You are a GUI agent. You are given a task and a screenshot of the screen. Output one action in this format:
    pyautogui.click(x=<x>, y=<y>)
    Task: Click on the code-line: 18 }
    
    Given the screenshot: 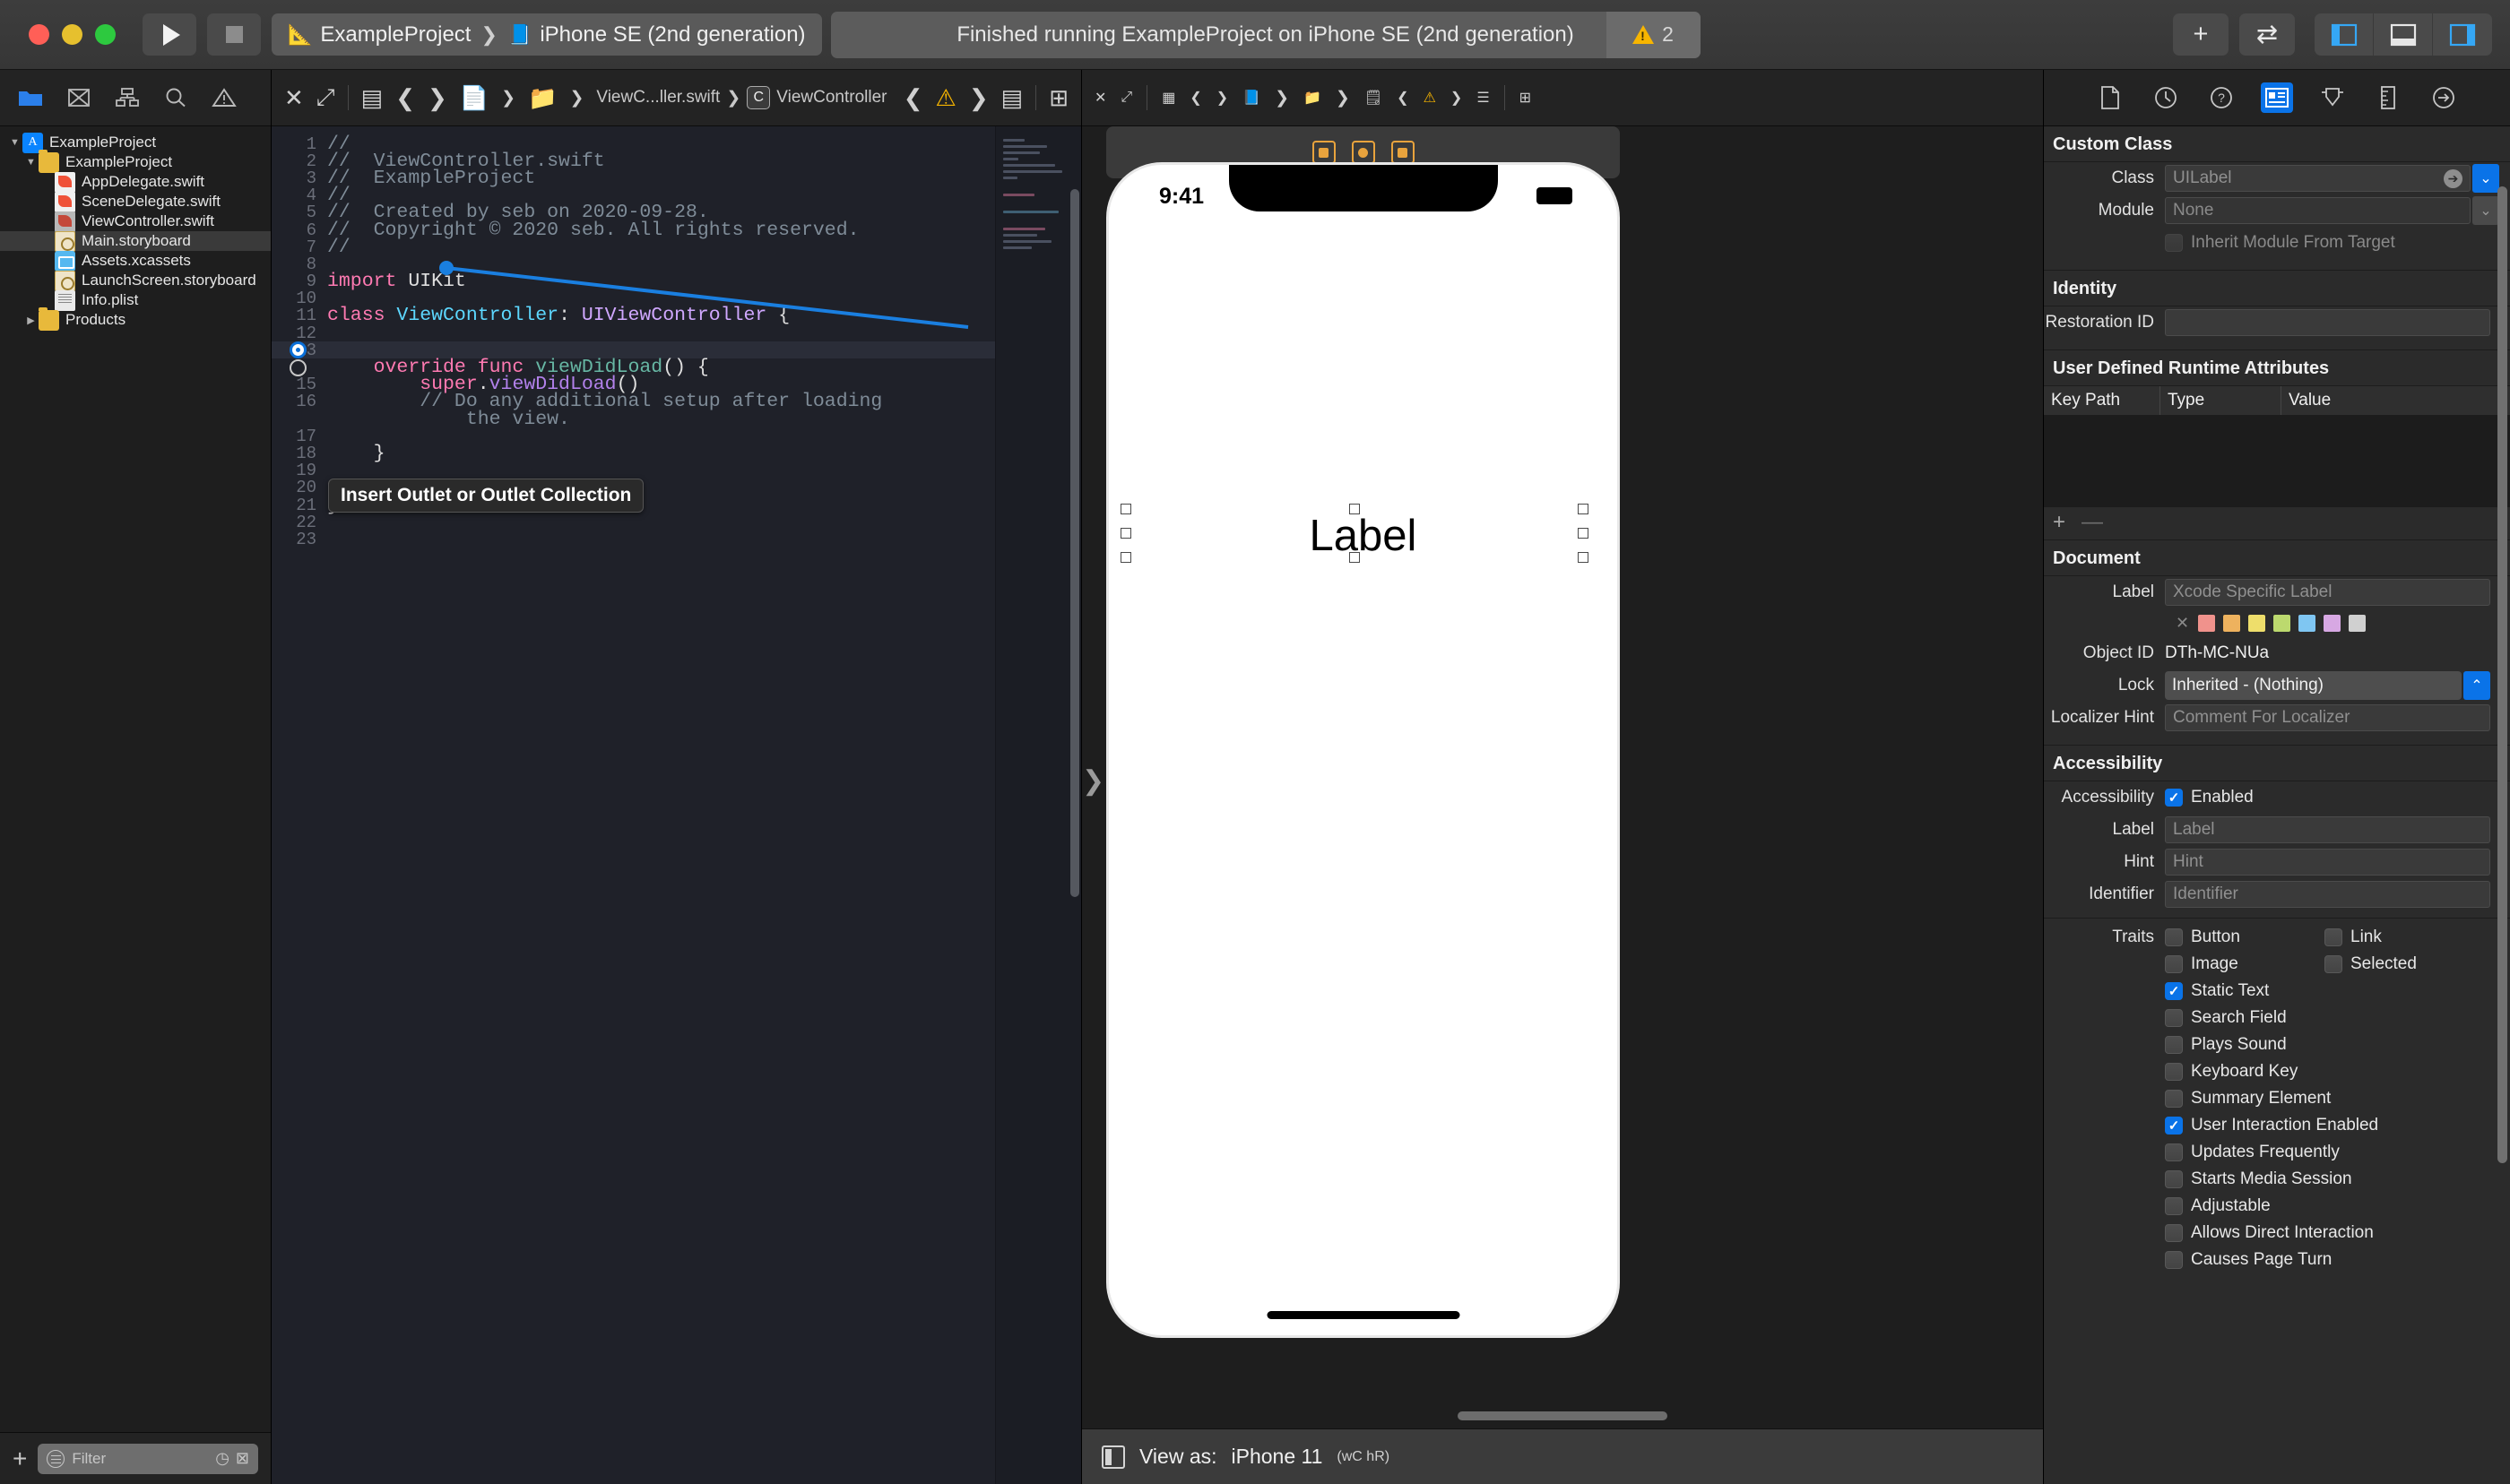 What is the action you would take?
    pyautogui.click(x=633, y=453)
    